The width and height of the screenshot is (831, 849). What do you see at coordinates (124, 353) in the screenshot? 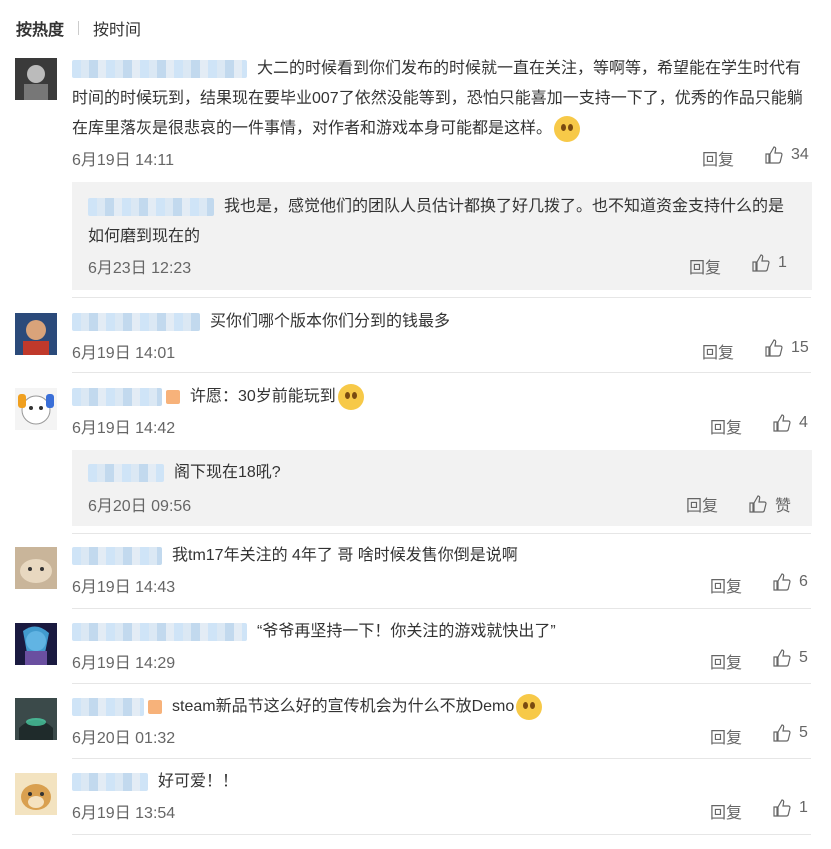
I see `comment-time: 6月19日 14:01` at bounding box center [124, 353].